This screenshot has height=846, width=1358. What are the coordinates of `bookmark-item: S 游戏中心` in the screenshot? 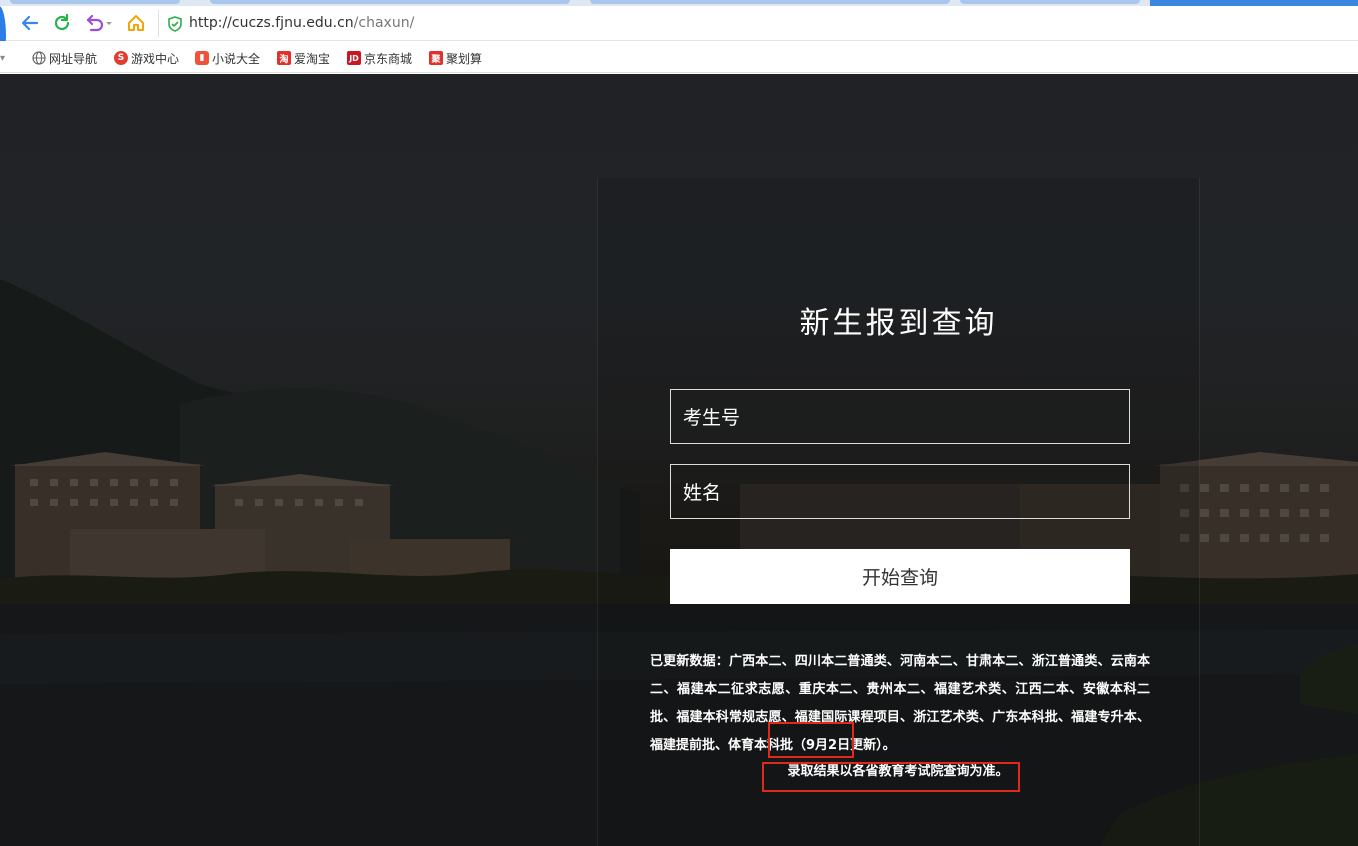 It's located at (146, 58).